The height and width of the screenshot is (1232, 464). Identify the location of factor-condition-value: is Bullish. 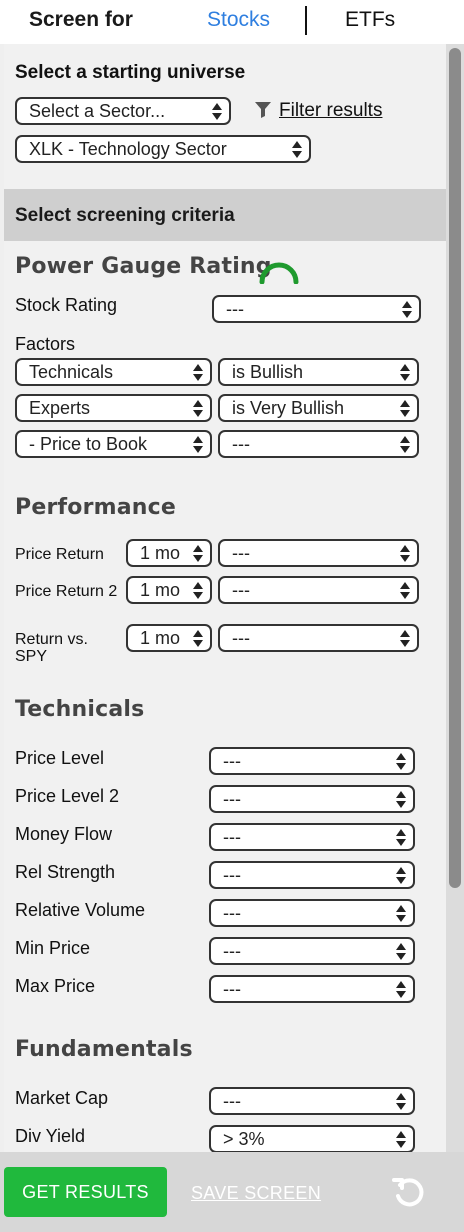
(268, 372).